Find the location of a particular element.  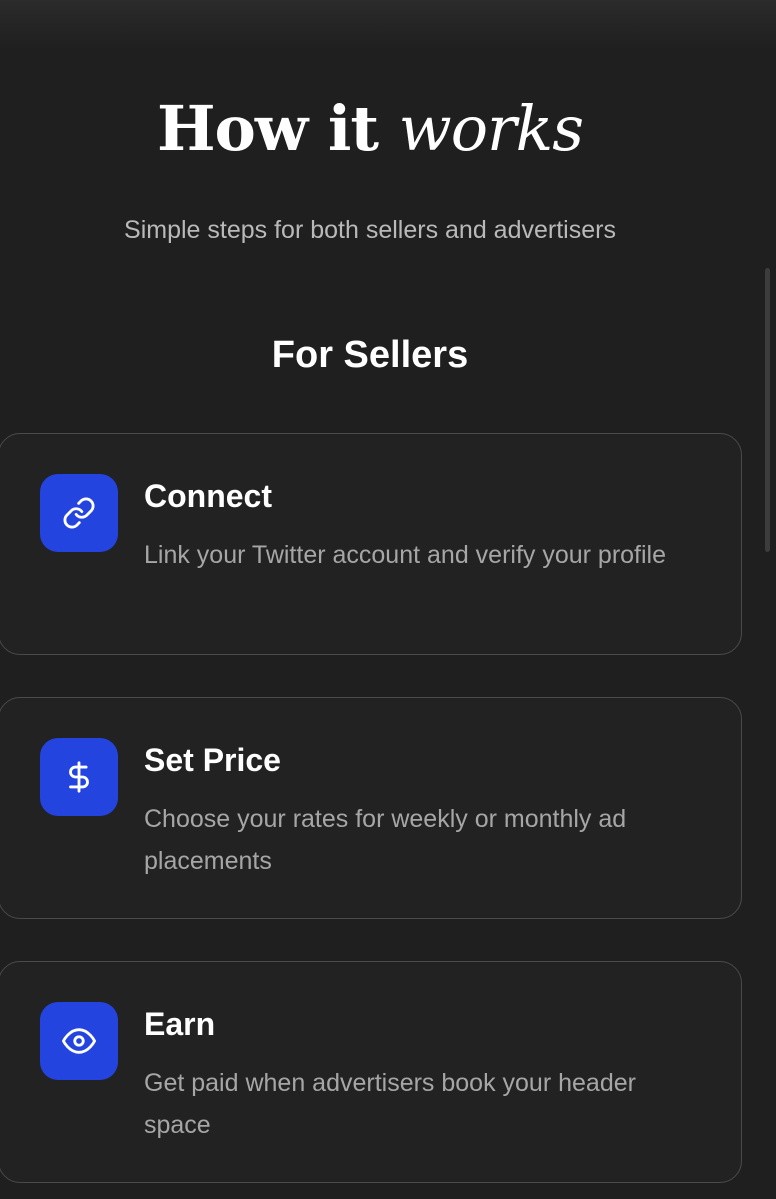

page-title: How it works is located at coordinates (370, 128).